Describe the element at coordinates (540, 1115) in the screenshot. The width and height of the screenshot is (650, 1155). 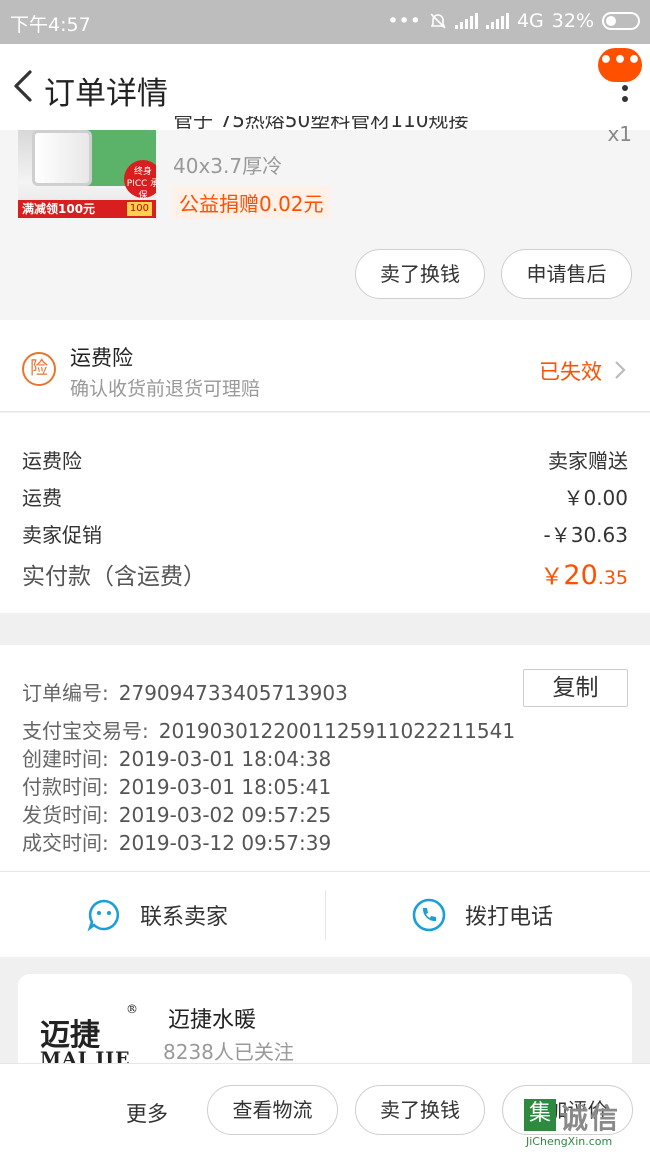
I see `watermark-box: 集` at that location.